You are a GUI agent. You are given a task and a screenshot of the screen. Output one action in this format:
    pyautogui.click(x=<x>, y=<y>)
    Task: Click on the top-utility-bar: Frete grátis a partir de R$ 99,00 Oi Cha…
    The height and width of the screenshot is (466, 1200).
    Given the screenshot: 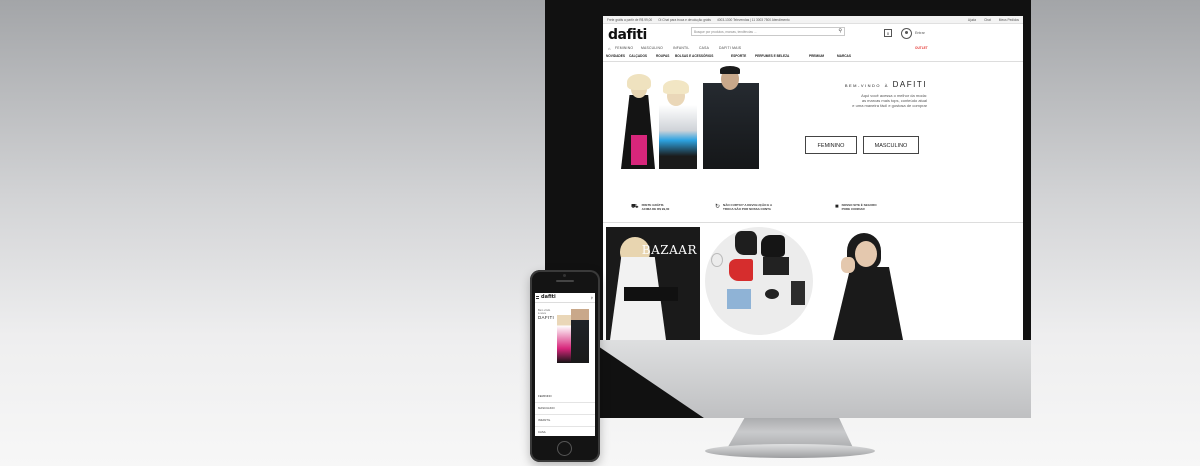 What is the action you would take?
    pyautogui.click(x=813, y=20)
    